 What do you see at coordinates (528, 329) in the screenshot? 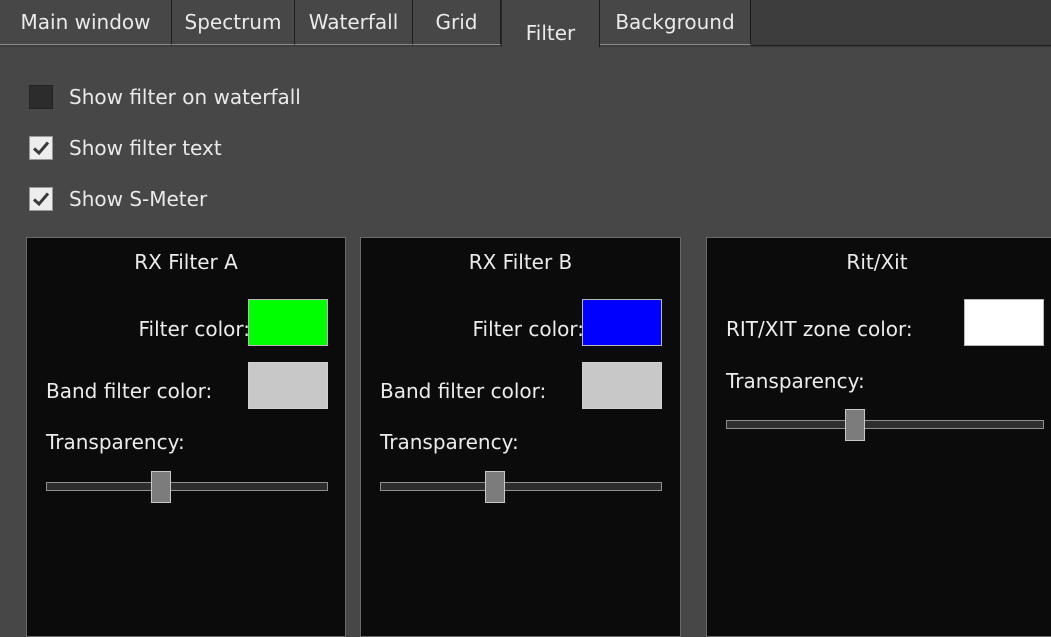
I see `rx-filter-b-filter-color-label: Filter color:` at bounding box center [528, 329].